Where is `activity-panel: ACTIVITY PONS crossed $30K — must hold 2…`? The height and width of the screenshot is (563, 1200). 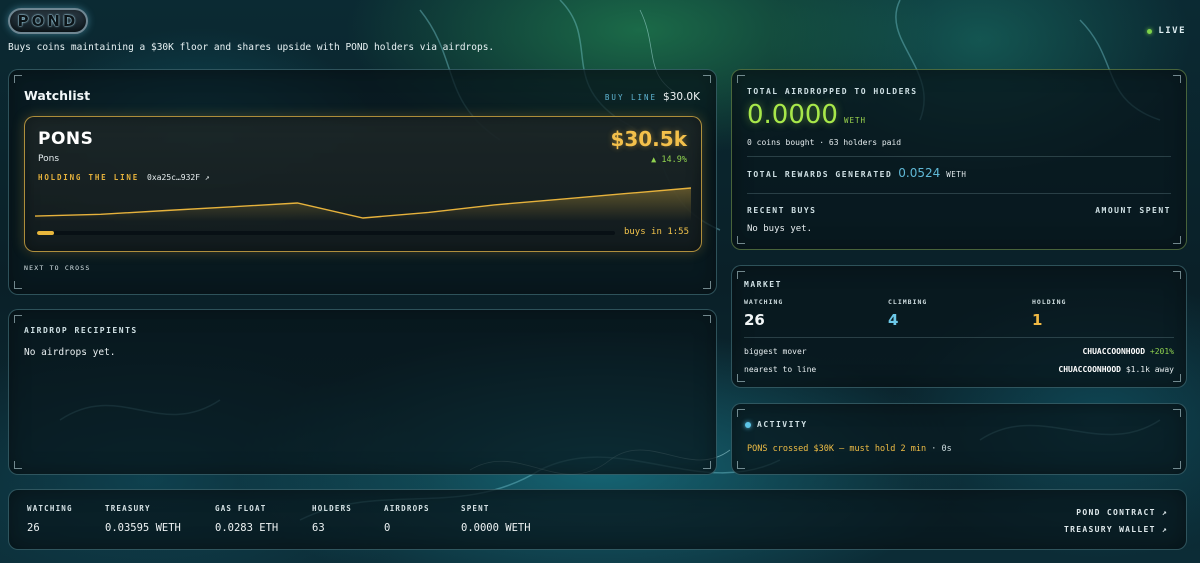
activity-panel: ACTIVITY PONS crossed $30K — must hold 2… is located at coordinates (959, 439).